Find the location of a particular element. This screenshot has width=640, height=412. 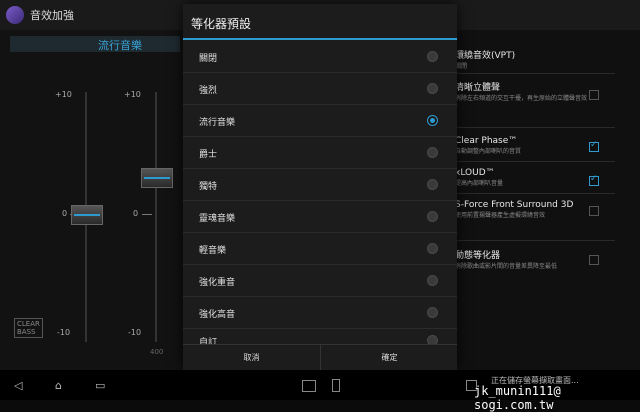

preset-option-light: 輕音樂 is located at coordinates (320, 248).